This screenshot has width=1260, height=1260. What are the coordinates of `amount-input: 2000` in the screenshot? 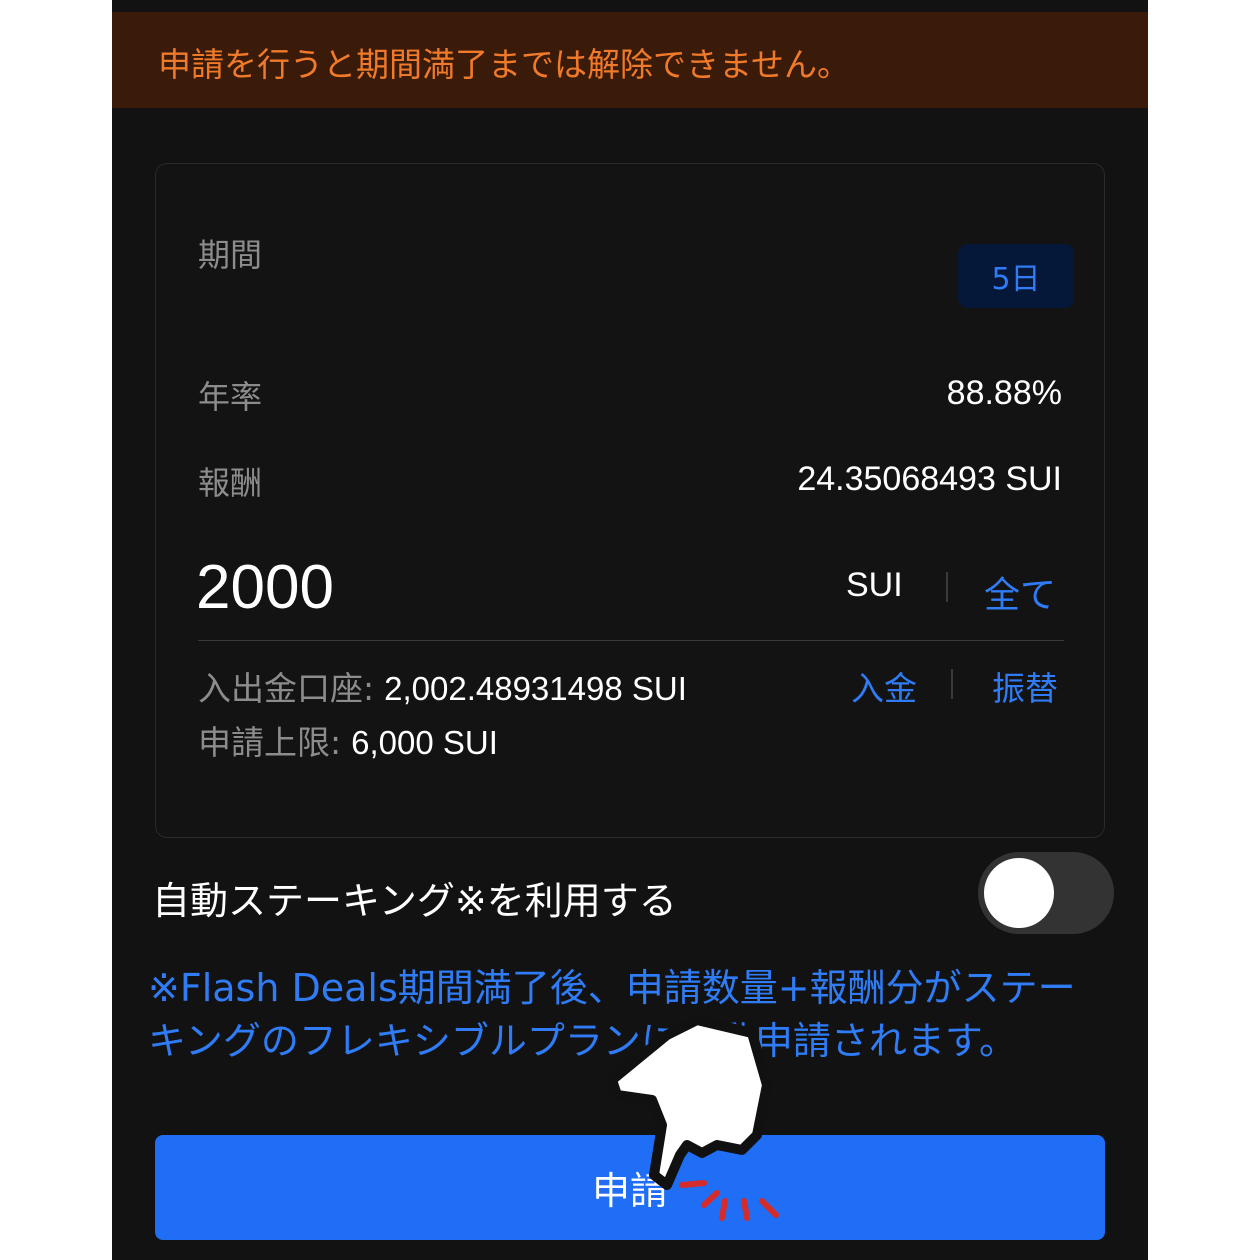 It's located at (265, 587).